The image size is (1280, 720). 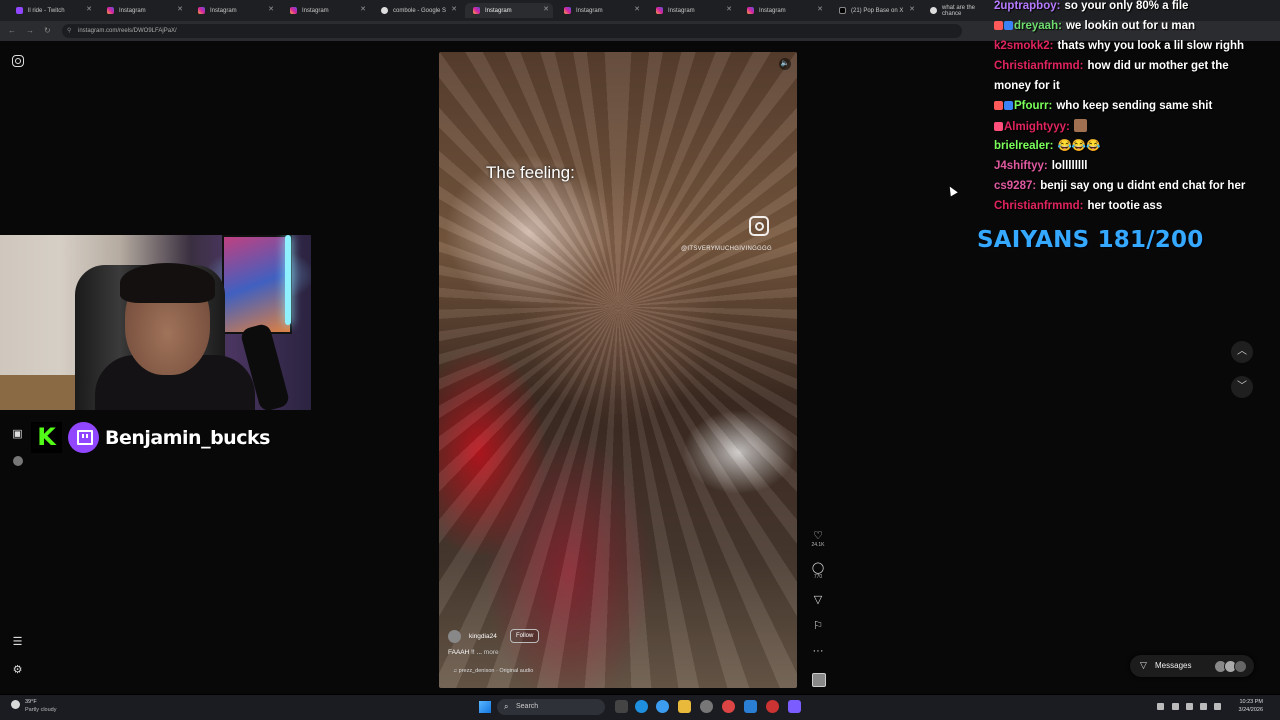 What do you see at coordinates (621, 706) in the screenshot?
I see `task-view-icon` at bounding box center [621, 706].